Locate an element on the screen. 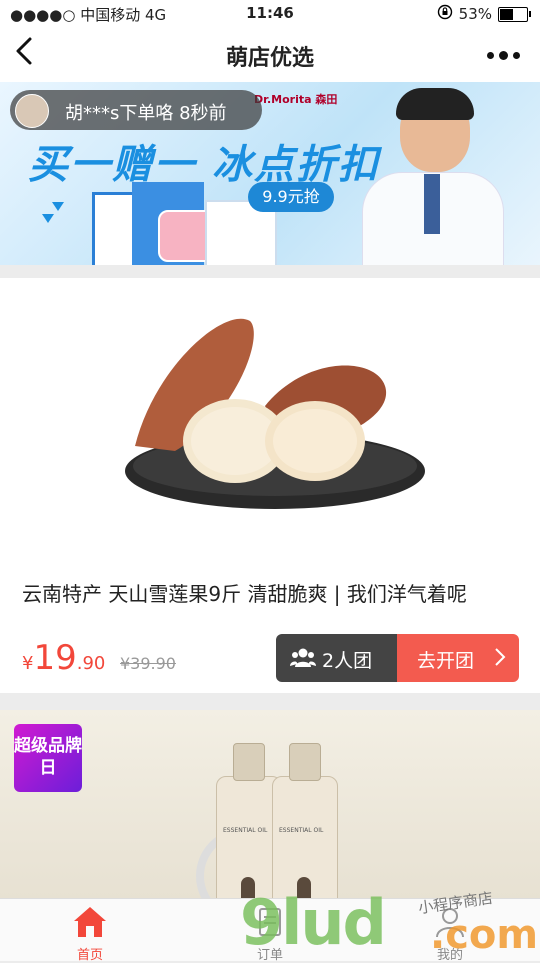 The image size is (540, 963). start-group-label: 去开团 is located at coordinates (446, 661).